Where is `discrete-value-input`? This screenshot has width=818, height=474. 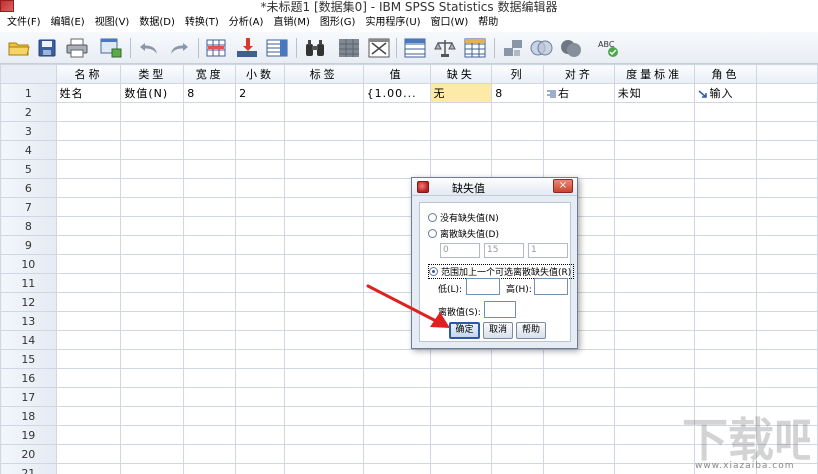 discrete-value-input is located at coordinates (500, 309).